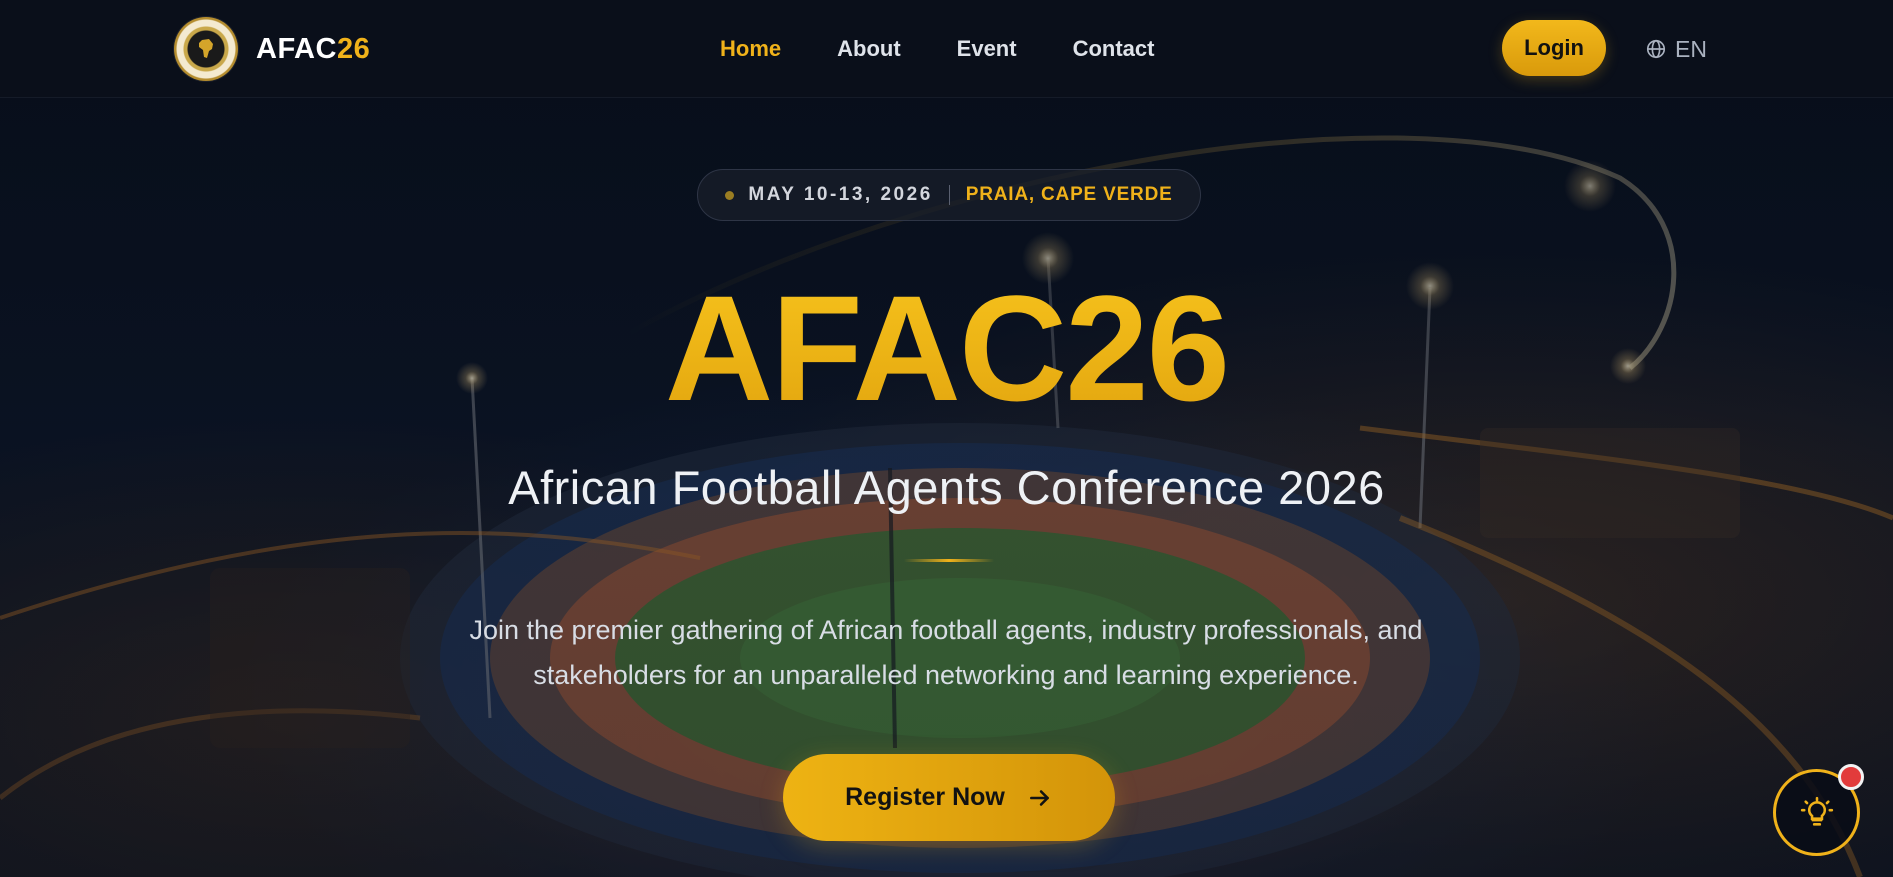 The image size is (1893, 877). I want to click on arrow-right-icon, so click(1039, 797).